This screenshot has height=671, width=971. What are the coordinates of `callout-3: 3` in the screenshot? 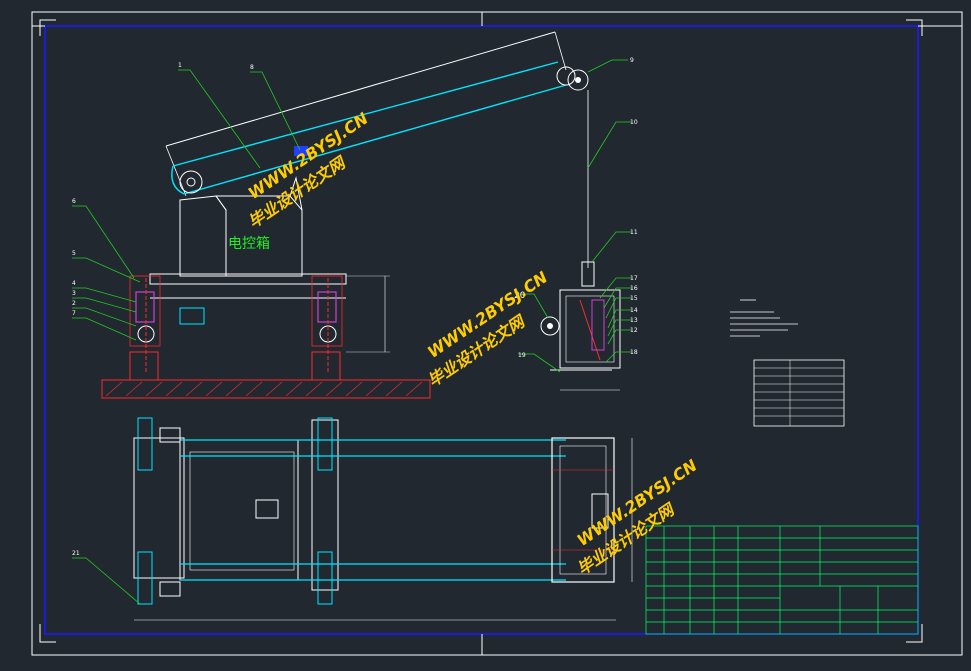 It's located at (74, 293).